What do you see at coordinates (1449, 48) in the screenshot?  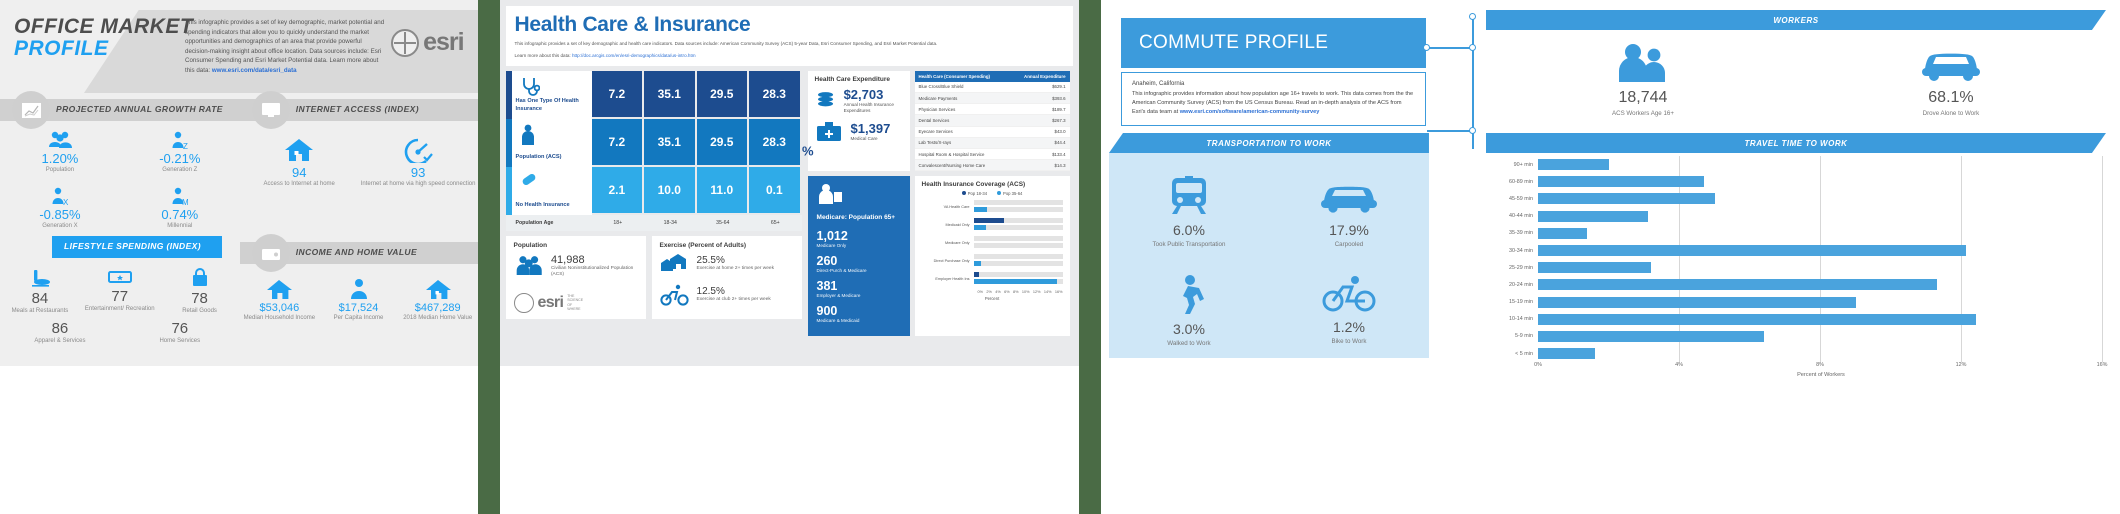 I see `connector-line` at bounding box center [1449, 48].